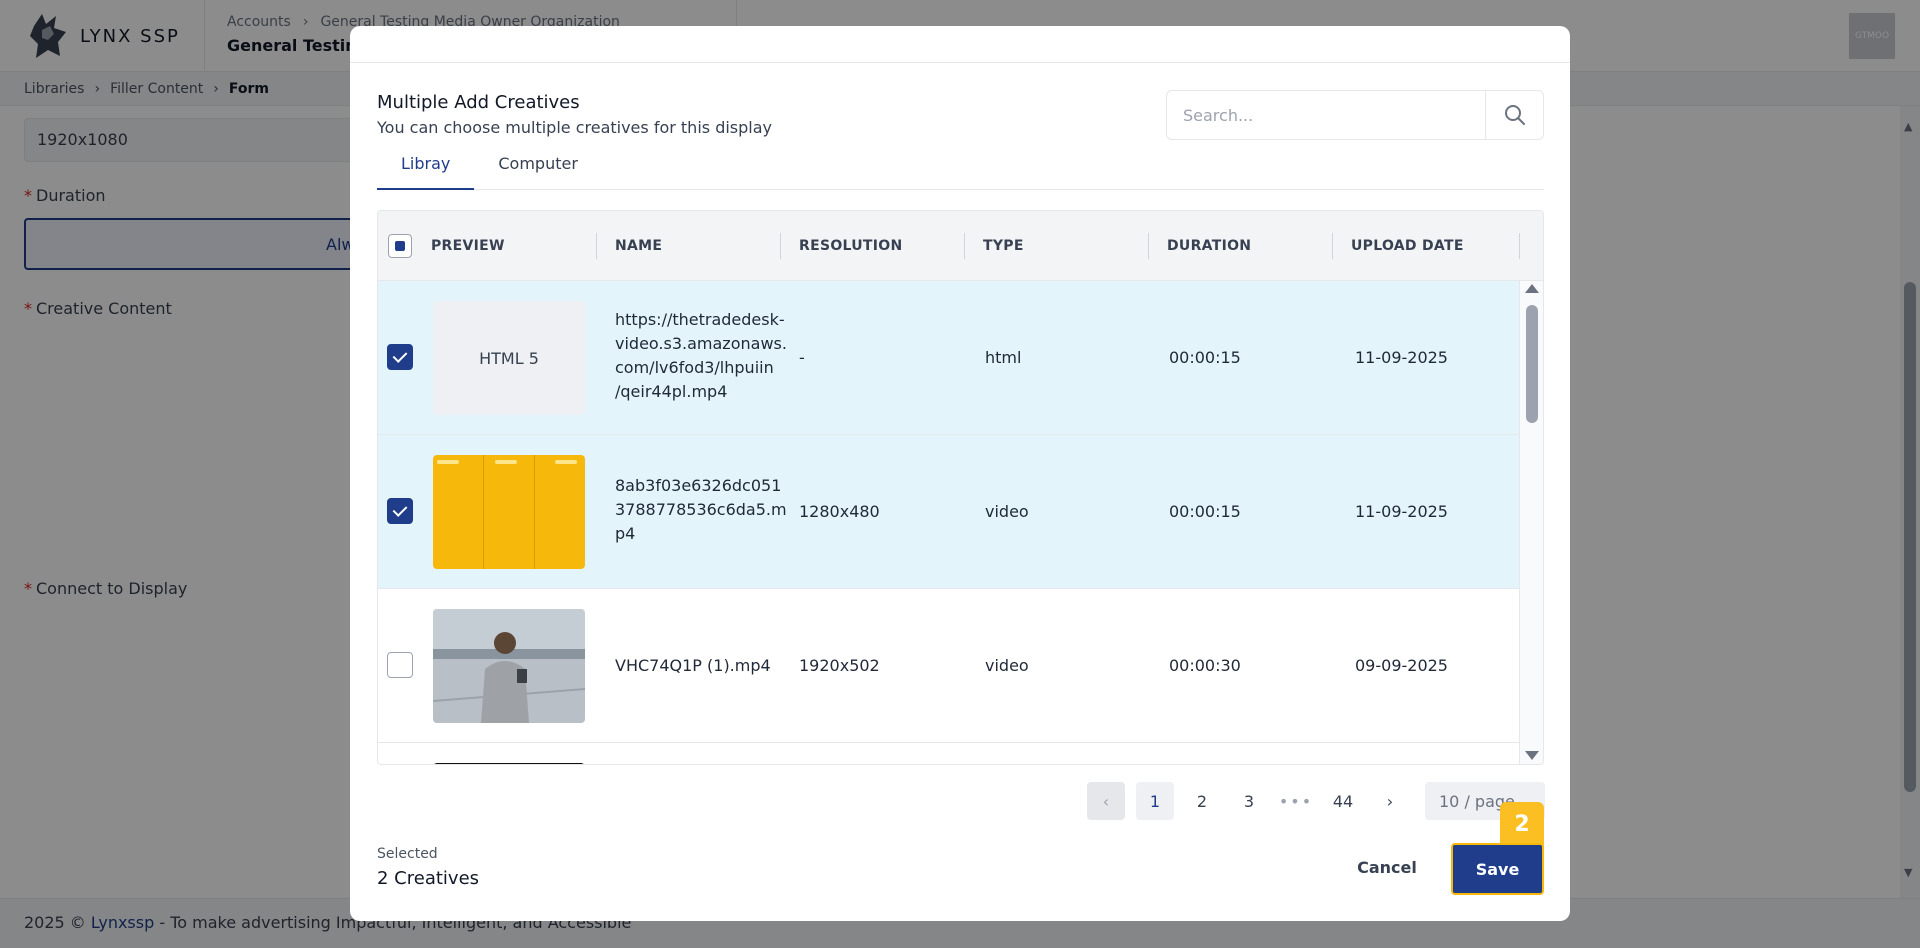 The height and width of the screenshot is (948, 1920). Describe the element at coordinates (802, 357) in the screenshot. I see `creative-resolution: -` at that location.